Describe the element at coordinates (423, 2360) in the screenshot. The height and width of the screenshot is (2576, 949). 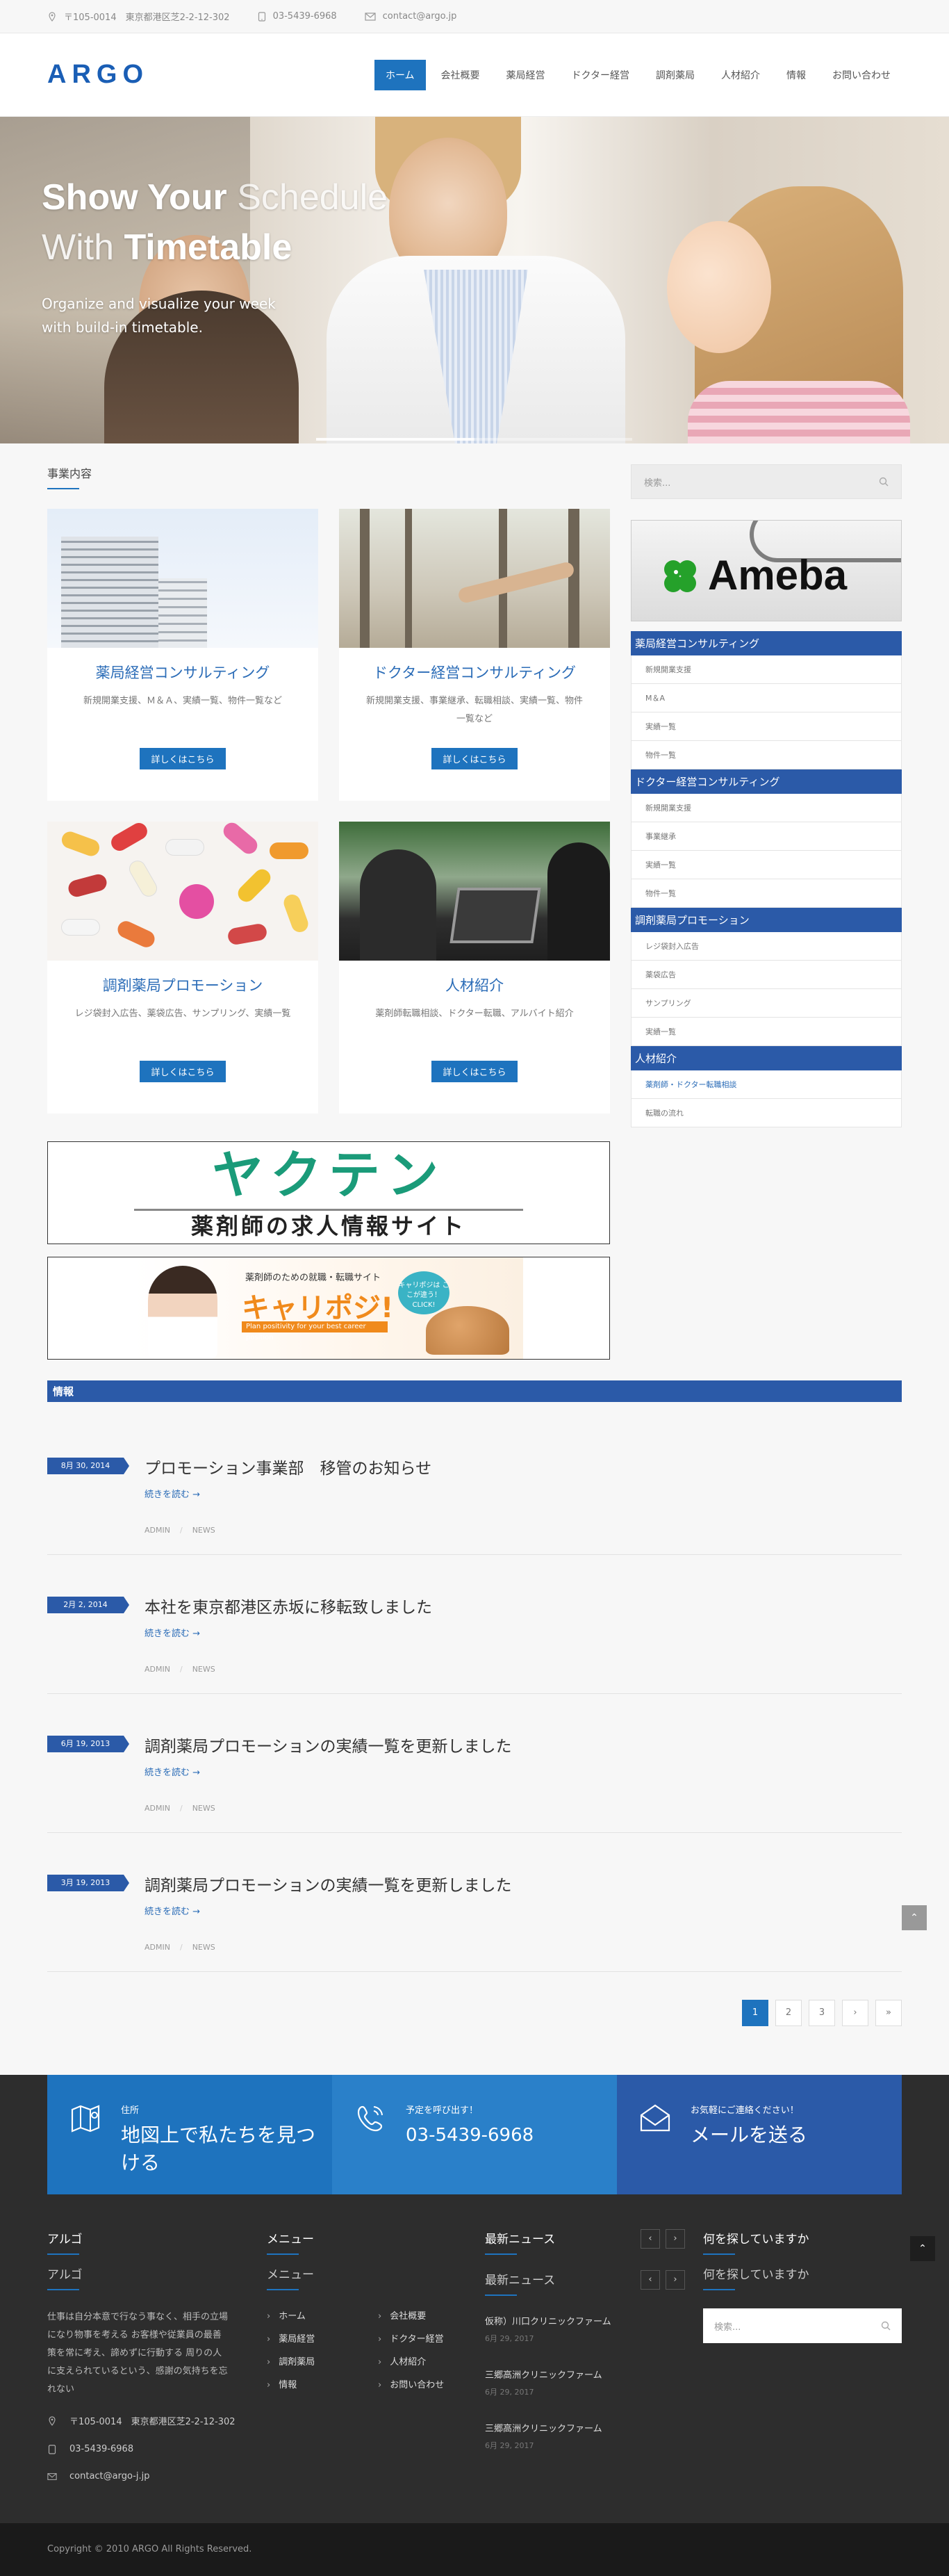
I see `footer-menu-item: 人材紹介` at that location.